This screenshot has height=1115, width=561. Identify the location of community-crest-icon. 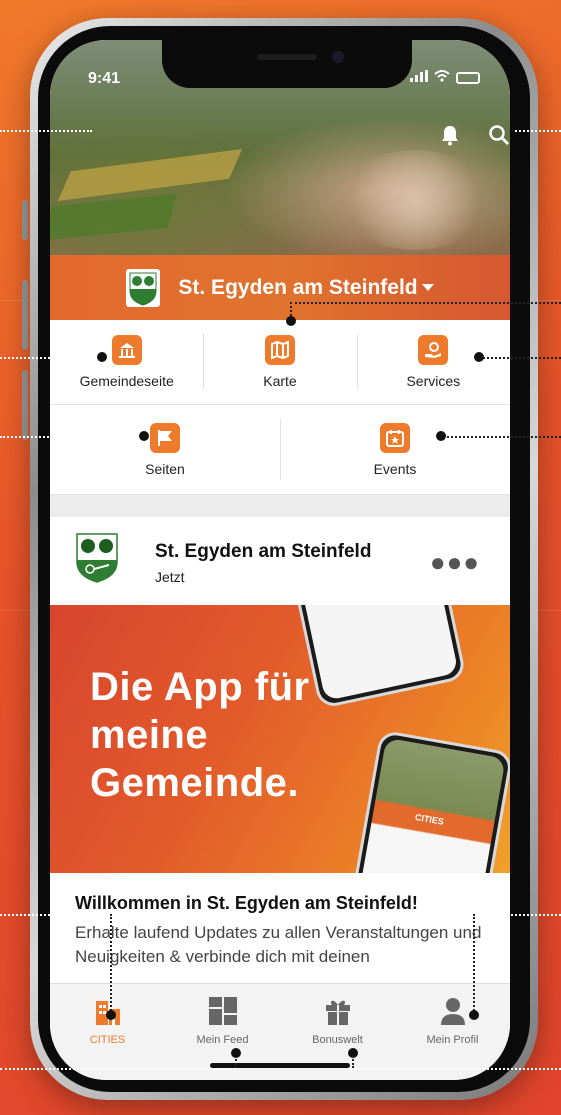
(143, 287).